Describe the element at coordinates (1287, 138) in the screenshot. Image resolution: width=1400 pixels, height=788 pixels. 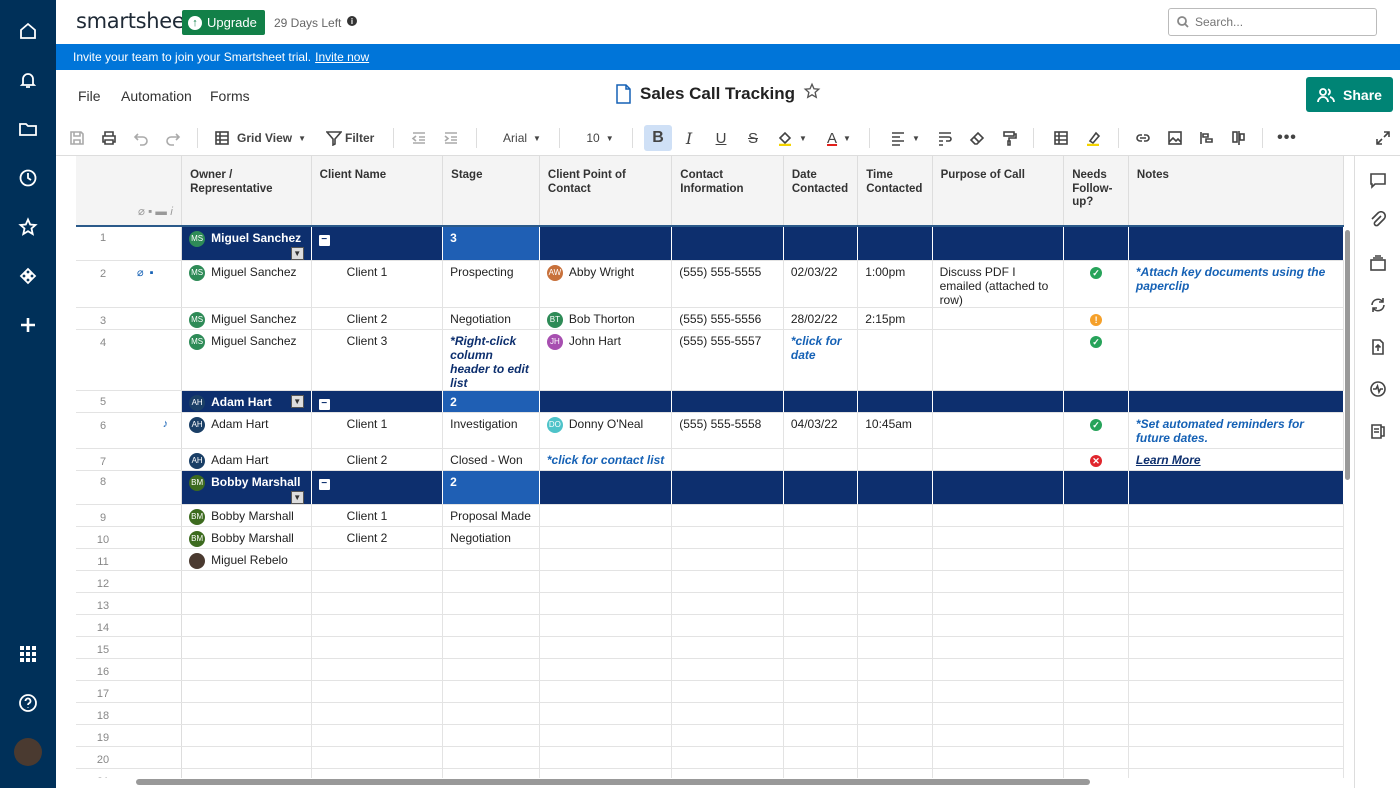
I see `more-options-icon: •••` at that location.